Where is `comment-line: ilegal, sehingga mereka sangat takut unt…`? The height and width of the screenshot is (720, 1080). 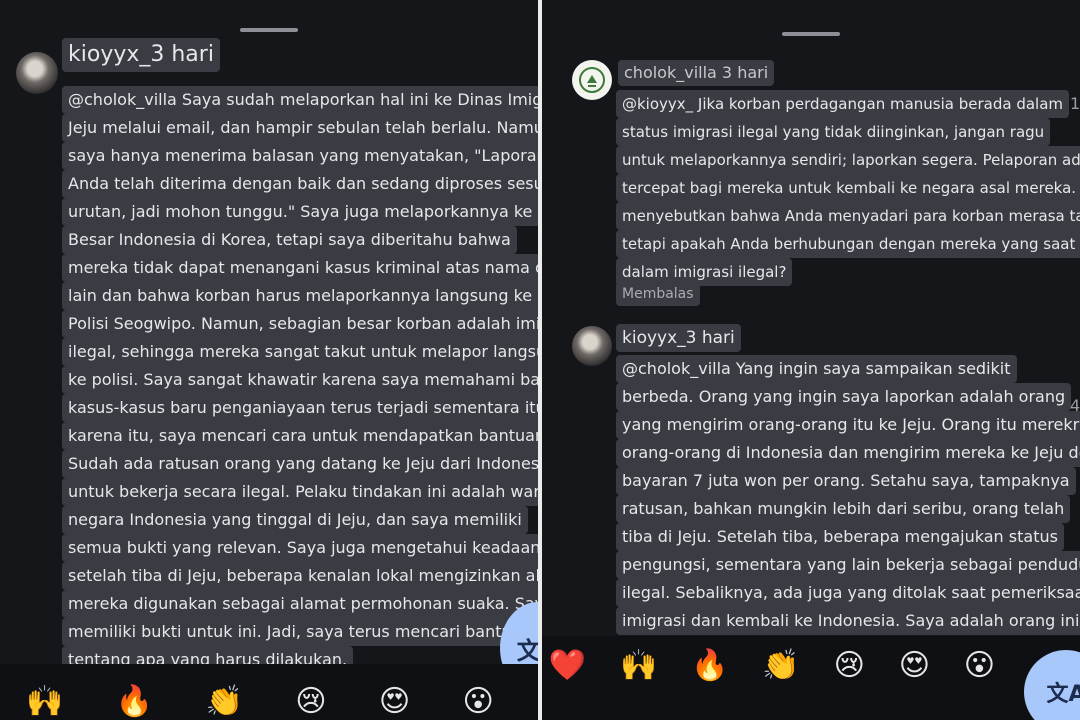 comment-line: ilegal, sehingga mereka sangat takut unt… is located at coordinates (300, 352).